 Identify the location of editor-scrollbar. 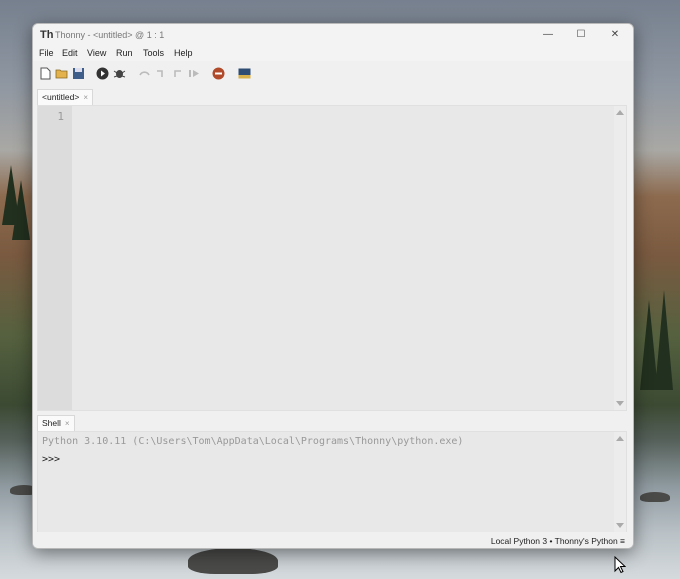
(620, 258).